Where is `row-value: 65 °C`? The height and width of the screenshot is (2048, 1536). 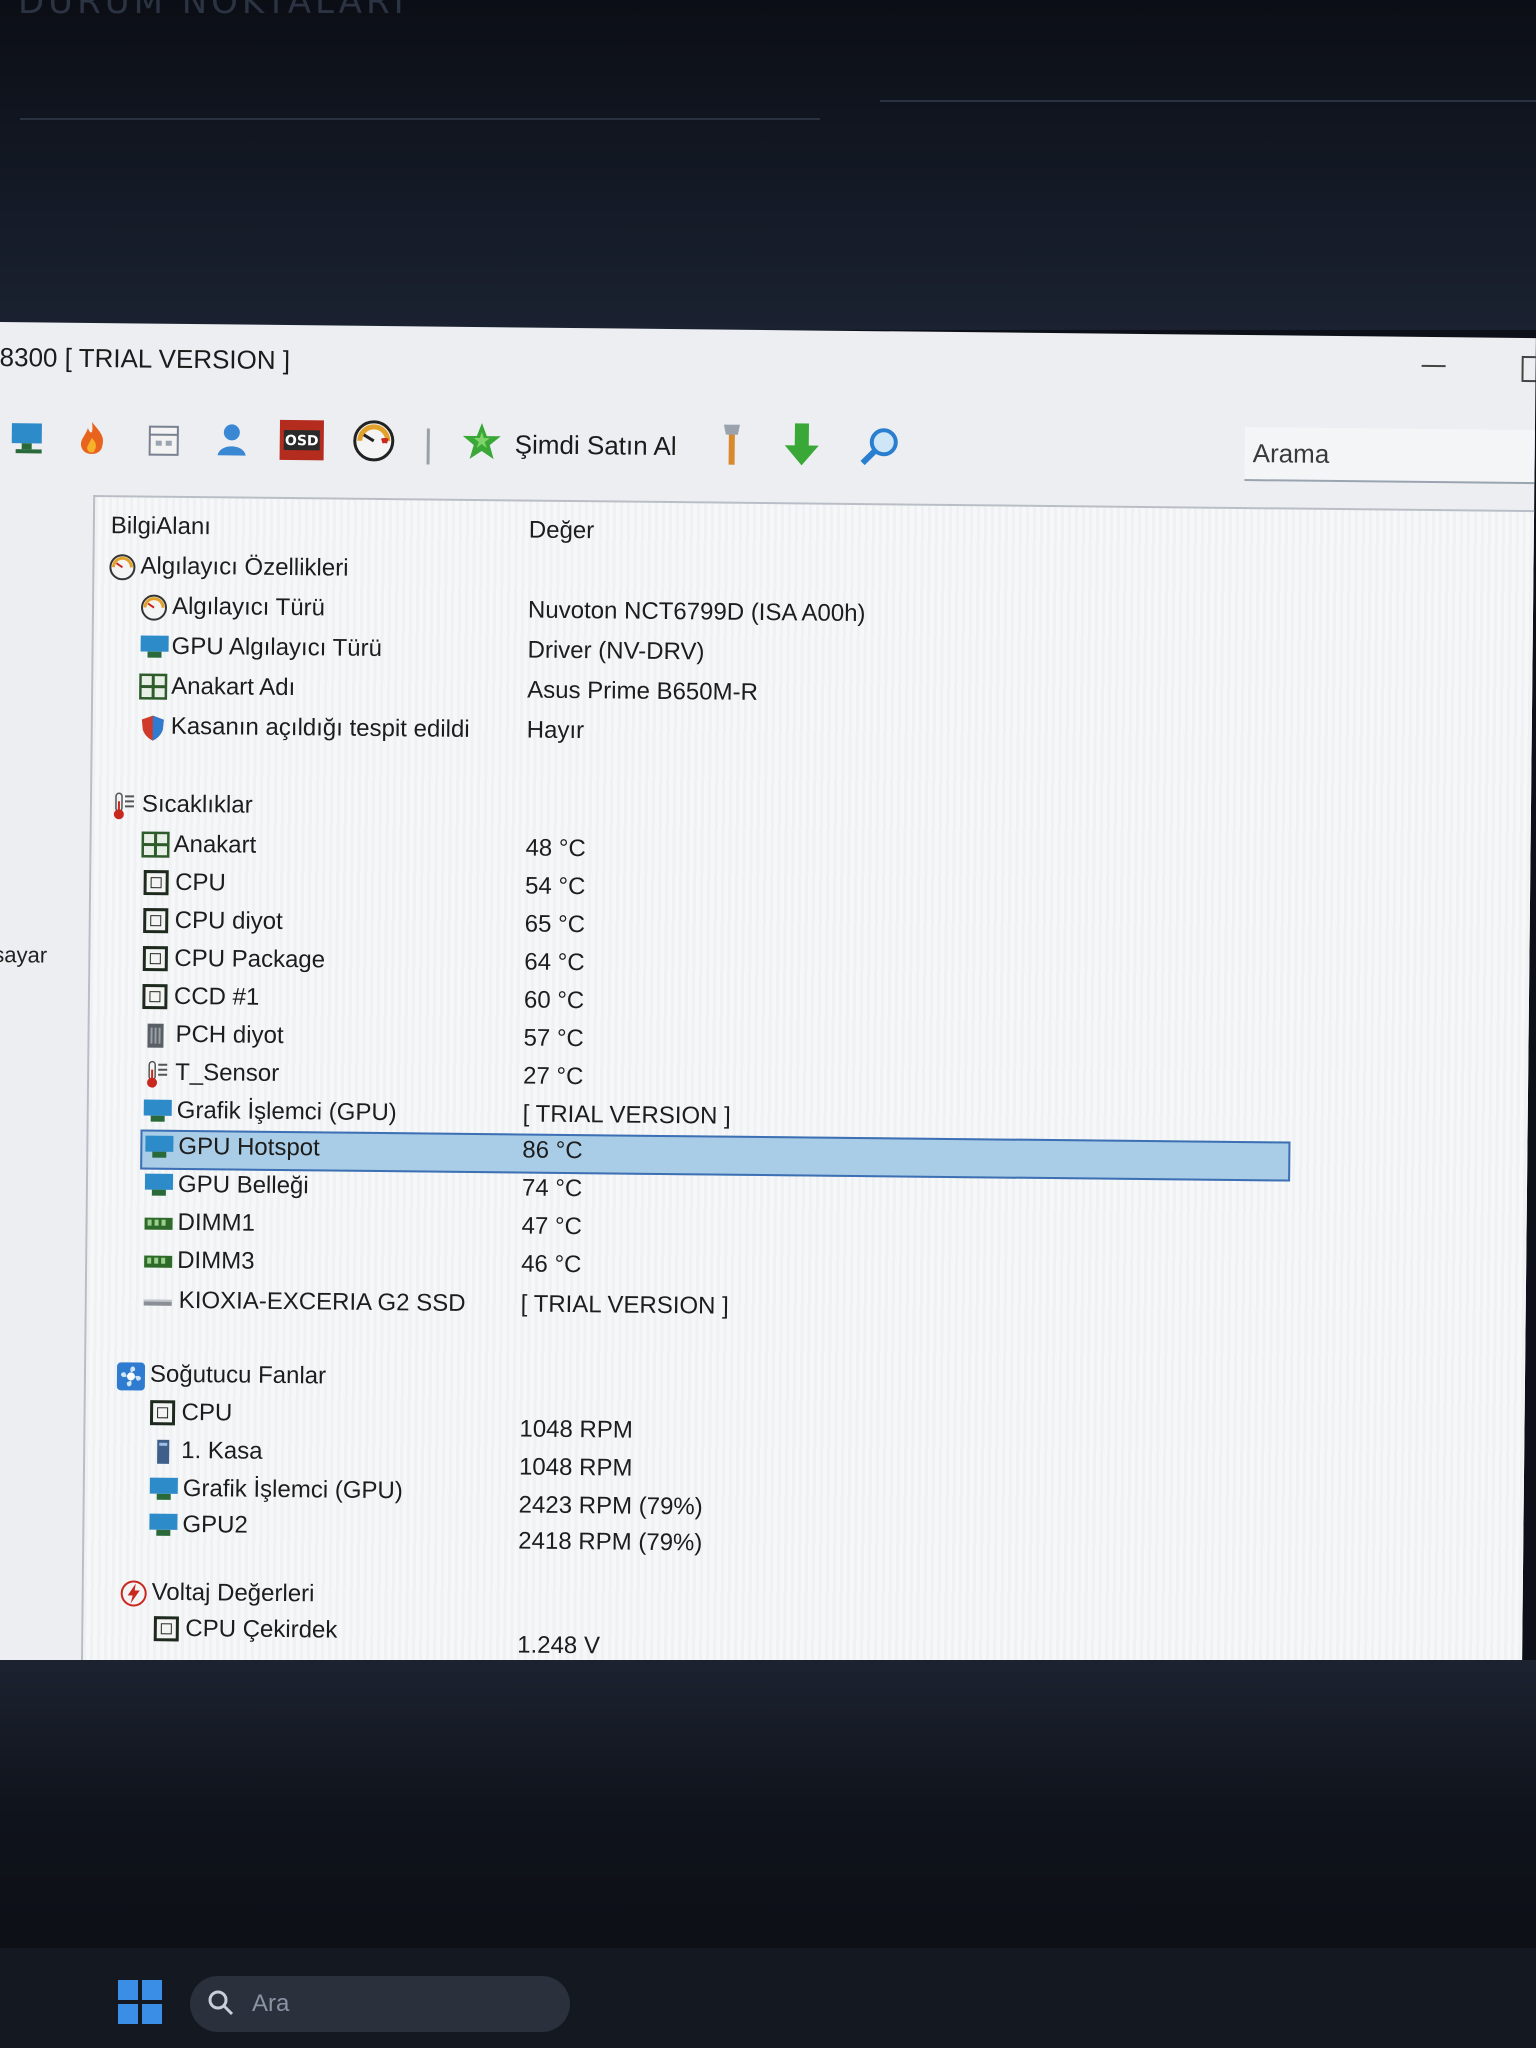 row-value: 65 °C is located at coordinates (555, 924).